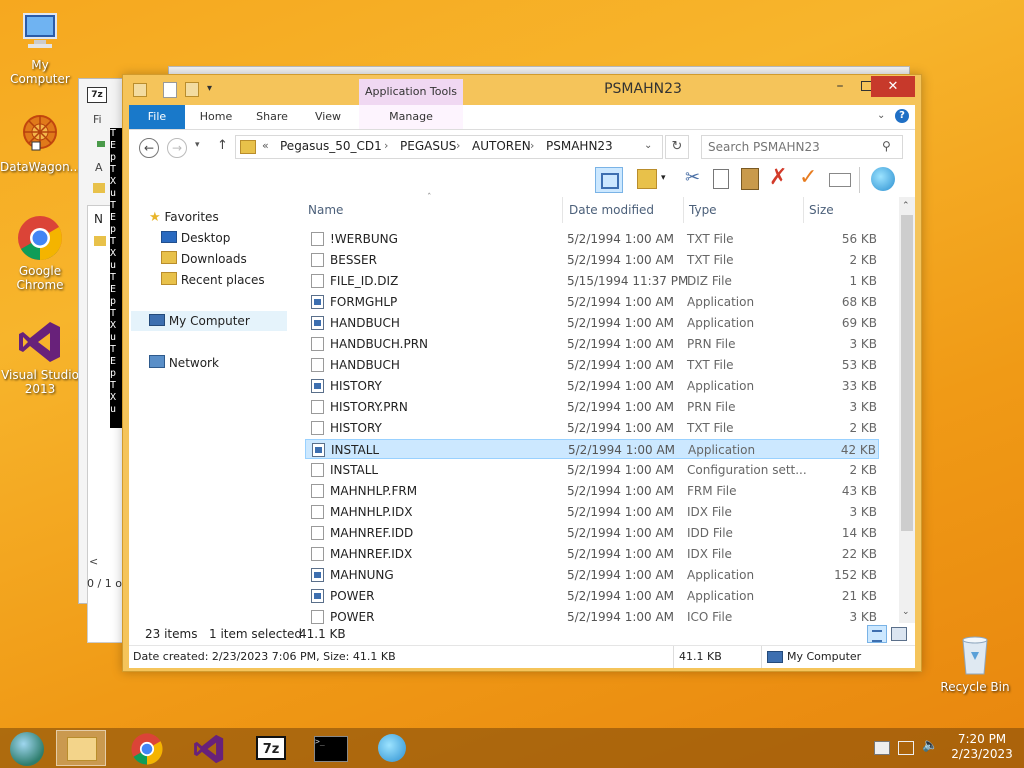 This screenshot has height=768, width=1024. I want to click on volume-icon: 🔈, so click(930, 745).